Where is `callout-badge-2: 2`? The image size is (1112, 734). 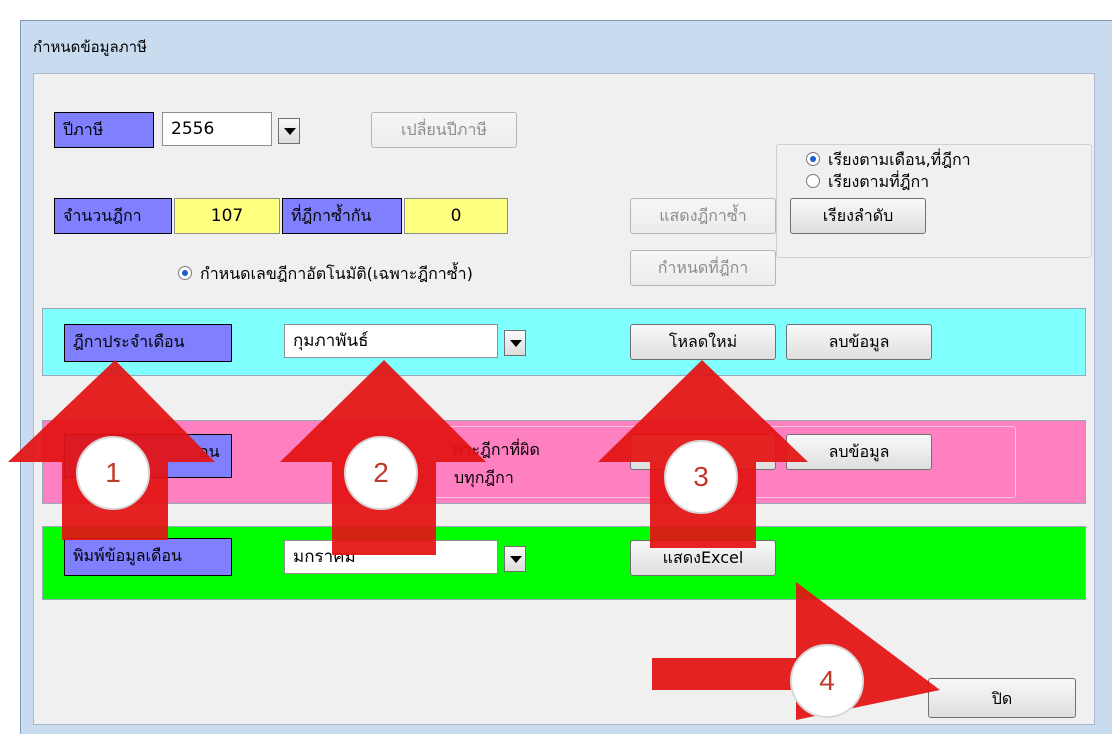
callout-badge-2: 2 is located at coordinates (381, 473).